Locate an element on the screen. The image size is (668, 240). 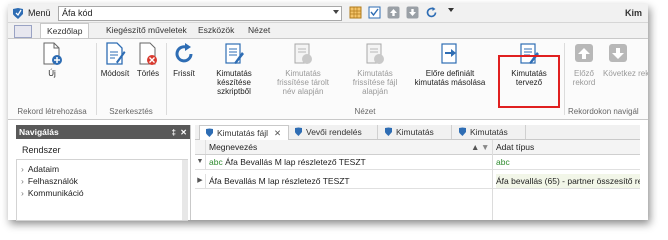
checkbox-icon is located at coordinates (374, 12).